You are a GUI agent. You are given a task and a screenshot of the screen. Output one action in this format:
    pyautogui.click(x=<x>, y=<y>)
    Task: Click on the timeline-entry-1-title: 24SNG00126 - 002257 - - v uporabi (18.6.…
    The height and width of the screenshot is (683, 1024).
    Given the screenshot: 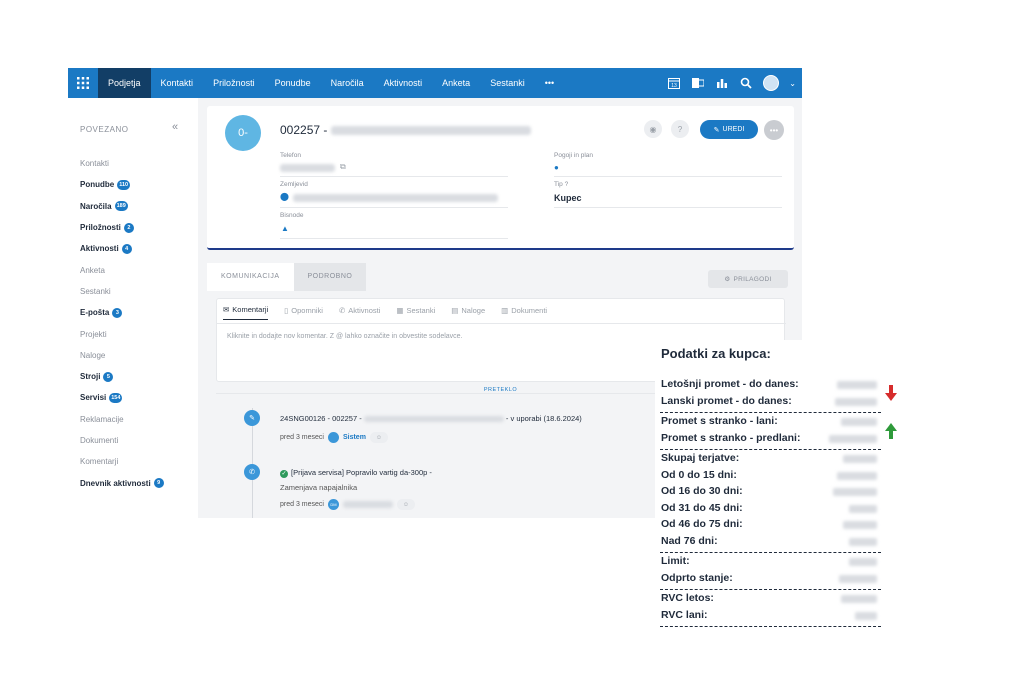 What is the action you would take?
    pyautogui.click(x=431, y=418)
    